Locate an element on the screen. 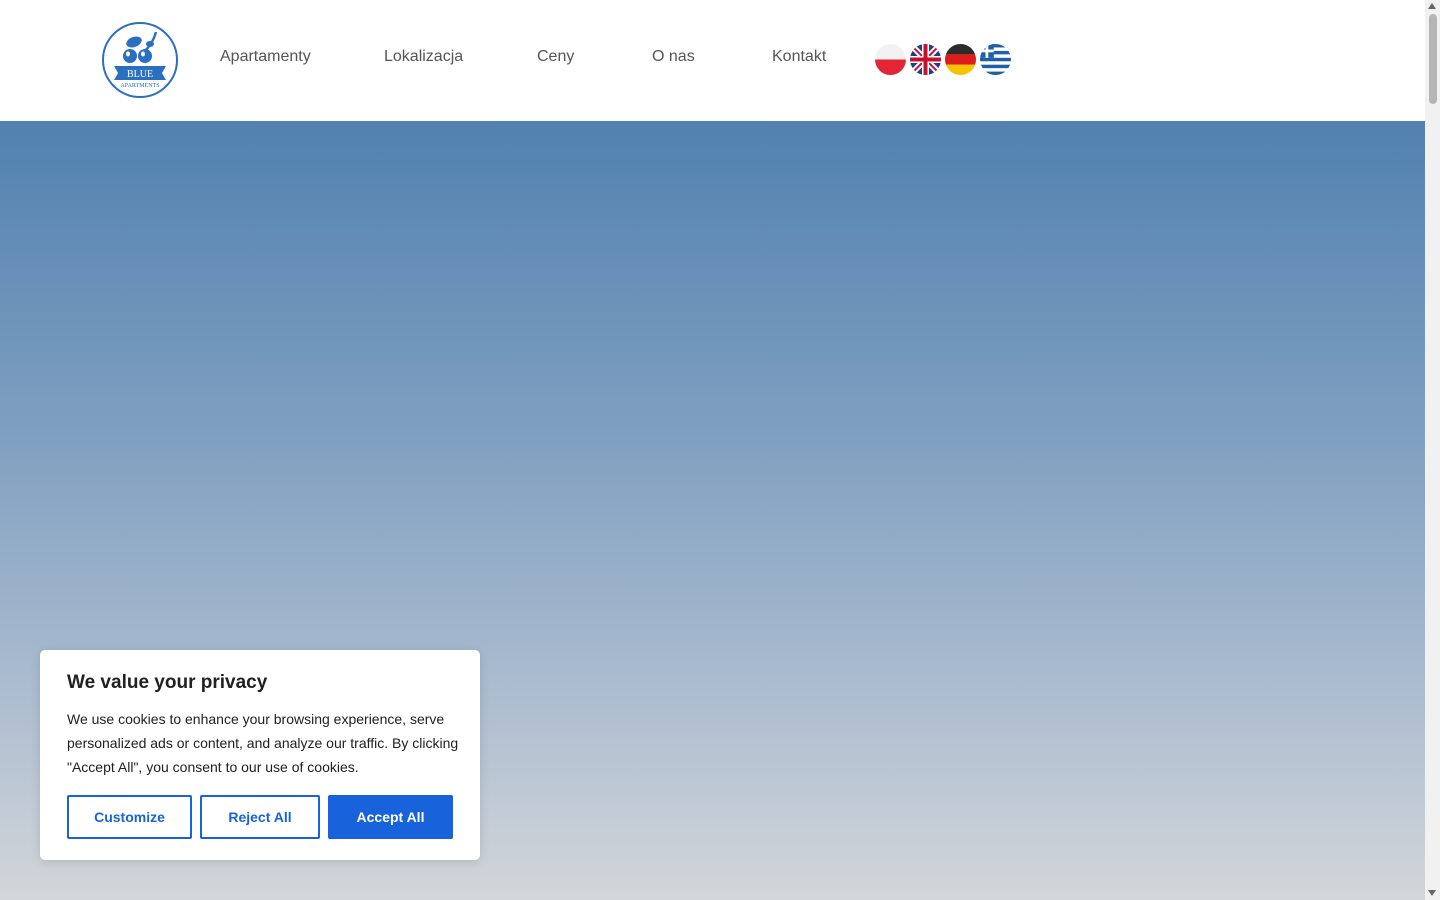 This screenshot has height=900, width=1440. reject-all-button: Reject All is located at coordinates (260, 817).